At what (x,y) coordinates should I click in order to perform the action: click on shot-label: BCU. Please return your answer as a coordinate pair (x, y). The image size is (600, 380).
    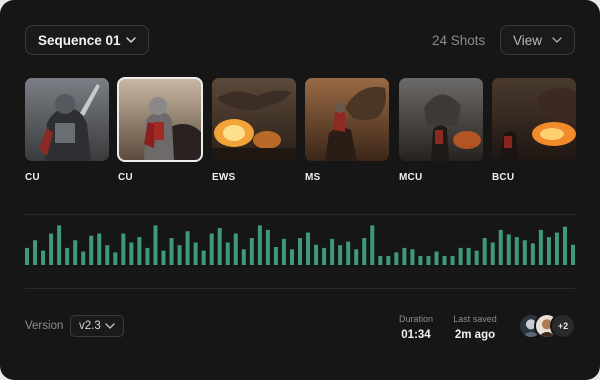
    Looking at the image, I should click on (503, 177).